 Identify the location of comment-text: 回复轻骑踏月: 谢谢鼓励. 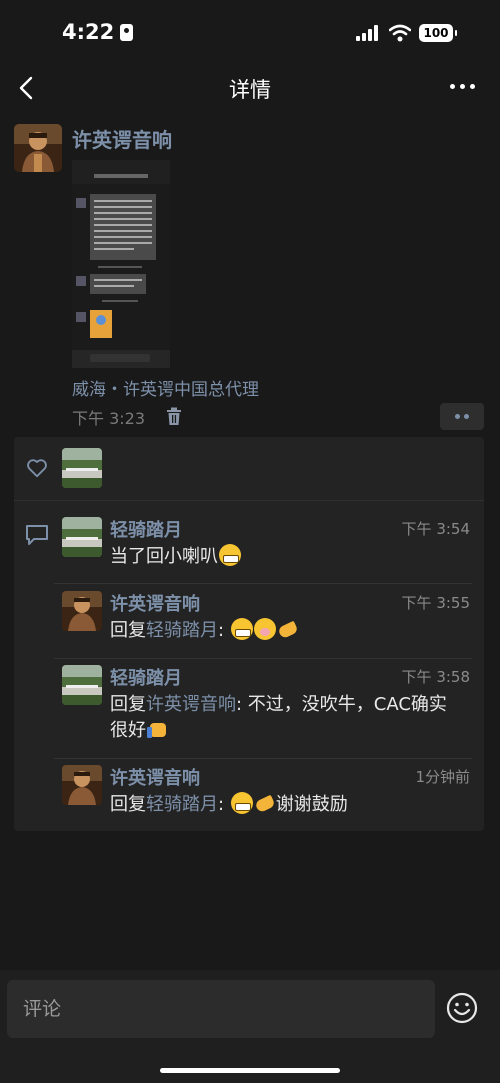
(229, 803).